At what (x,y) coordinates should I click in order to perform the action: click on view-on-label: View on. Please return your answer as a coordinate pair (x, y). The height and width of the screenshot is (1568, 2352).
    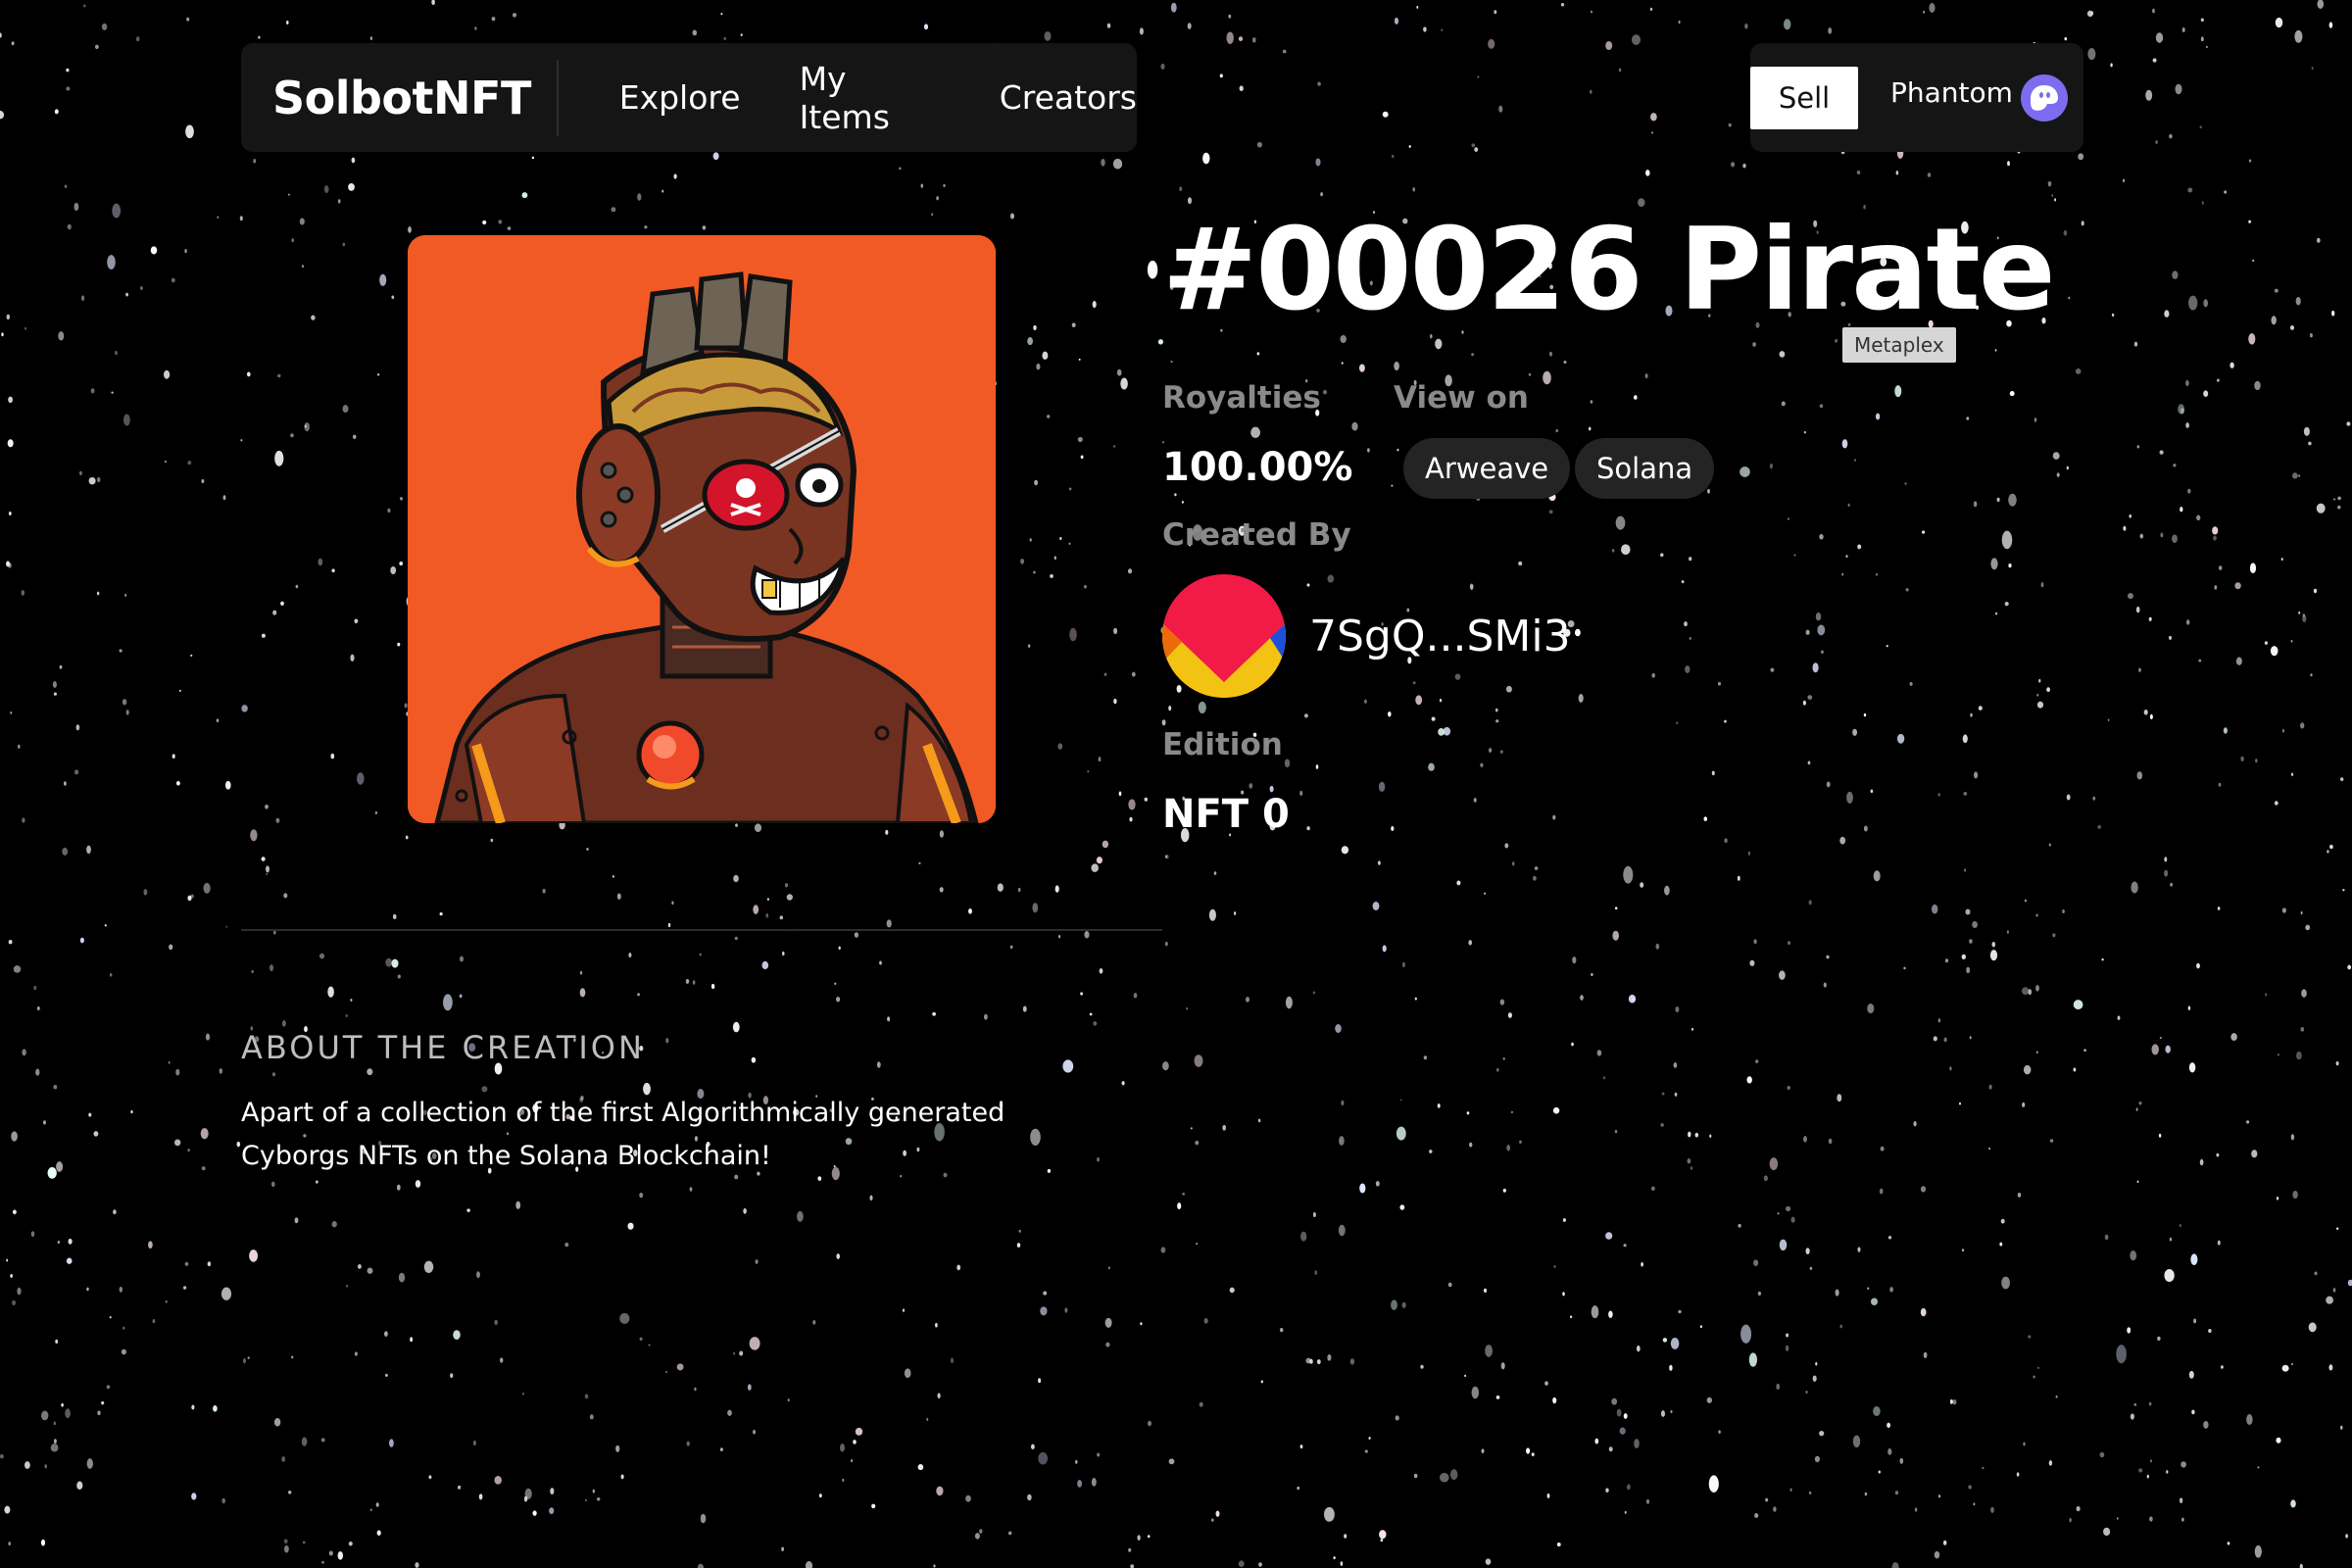
    Looking at the image, I should click on (1461, 398).